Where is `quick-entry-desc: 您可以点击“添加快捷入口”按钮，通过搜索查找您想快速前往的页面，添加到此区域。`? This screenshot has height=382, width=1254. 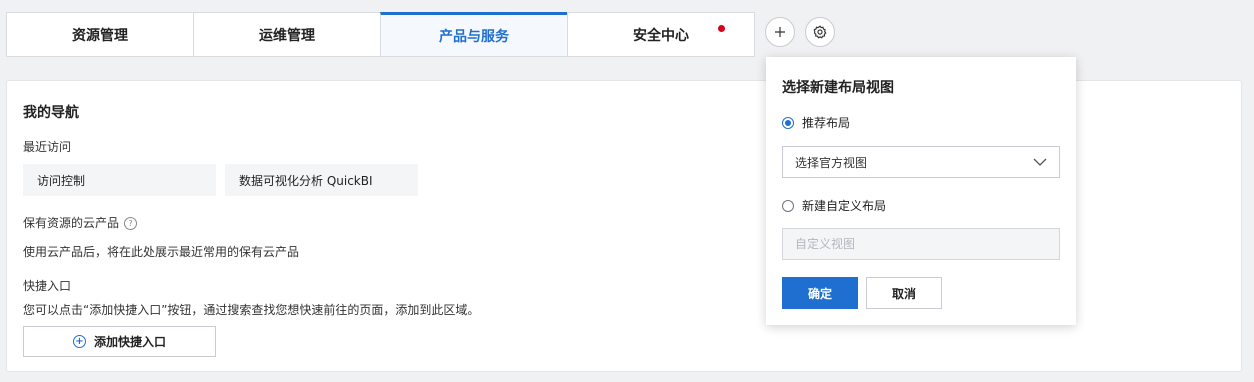 quick-entry-desc: 您可以点击“添加快捷入口”按钮，通过搜索查找您想快速前往的页面，添加到此区域。 is located at coordinates (251, 310).